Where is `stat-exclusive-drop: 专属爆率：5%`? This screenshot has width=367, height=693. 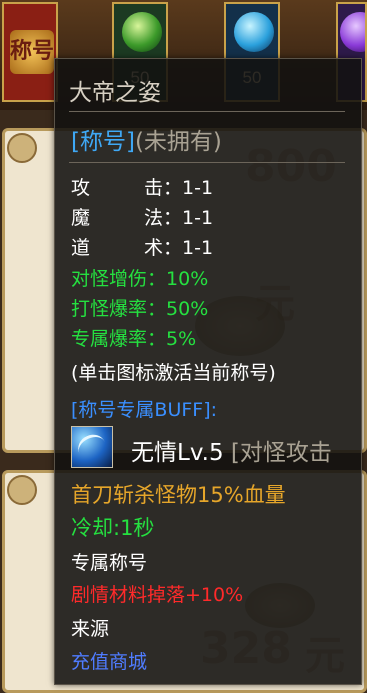
stat-exclusive-drop: 专属爆率：5% is located at coordinates (134, 339).